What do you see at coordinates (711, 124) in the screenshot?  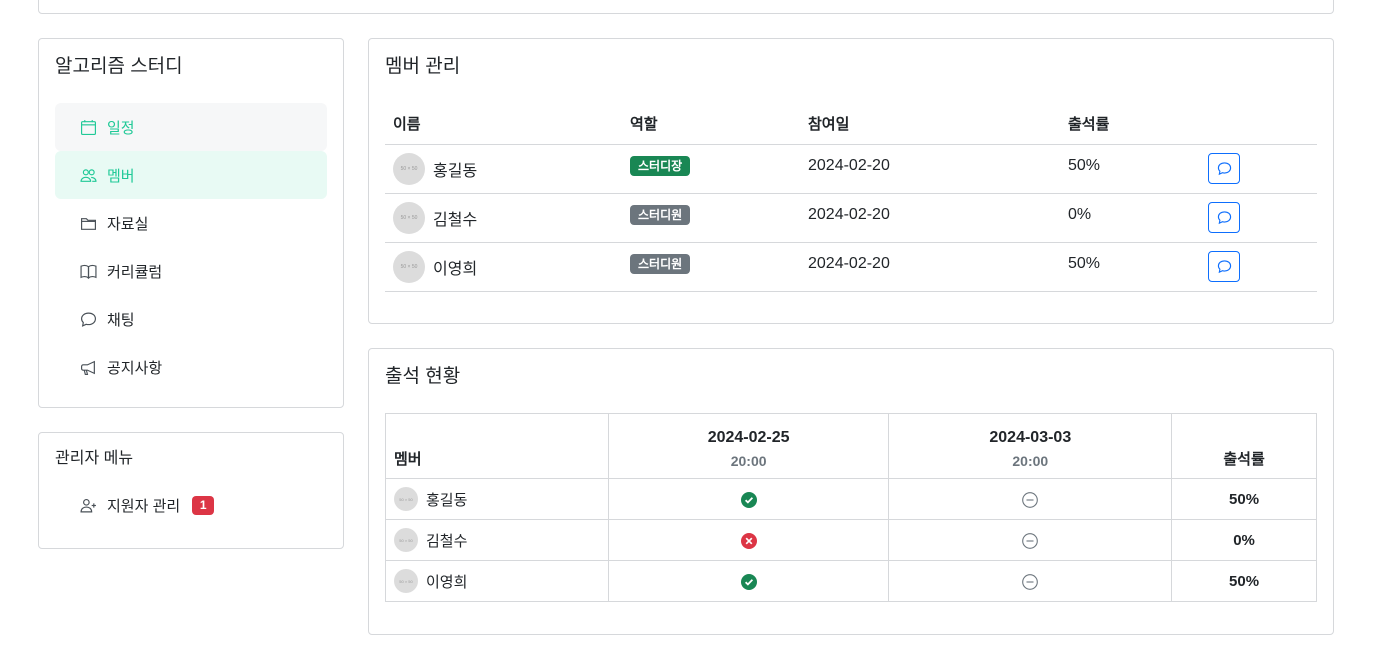 I see `column-header-role: 역할` at bounding box center [711, 124].